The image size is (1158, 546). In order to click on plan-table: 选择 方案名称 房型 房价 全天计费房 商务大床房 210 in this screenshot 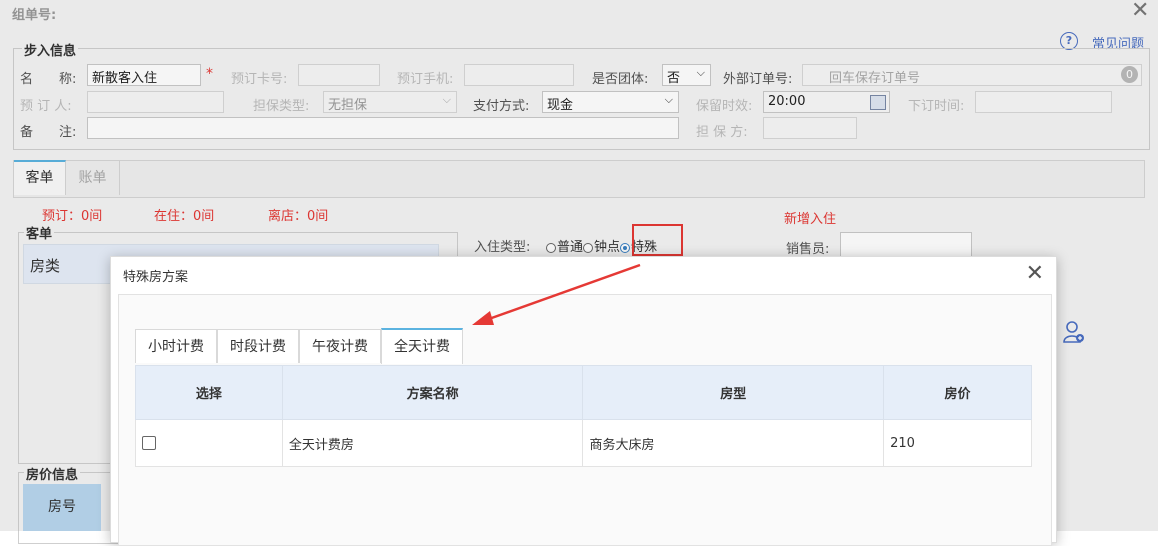, I will do `click(583, 416)`.